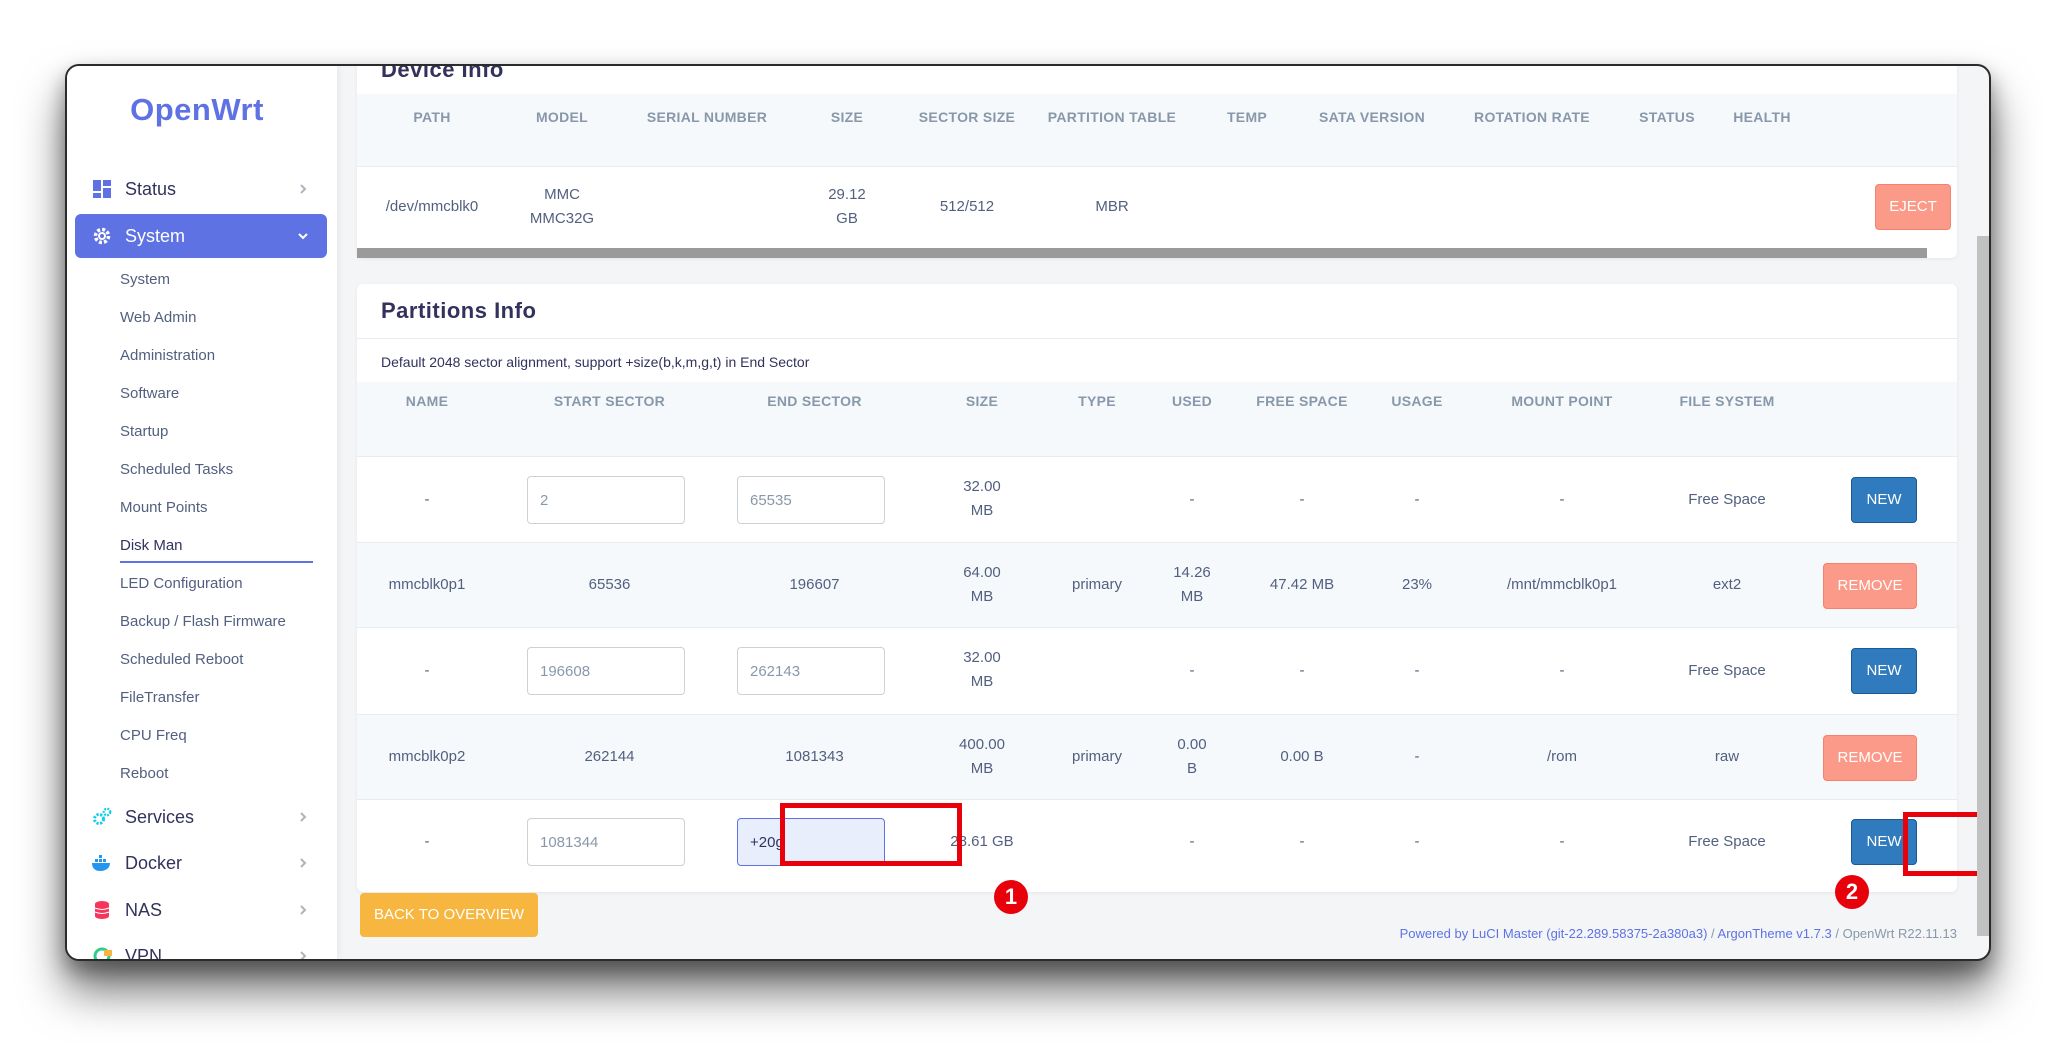 This screenshot has width=2050, height=1054. I want to click on sidebar-subitem-reboot: Reboot, so click(240, 774).